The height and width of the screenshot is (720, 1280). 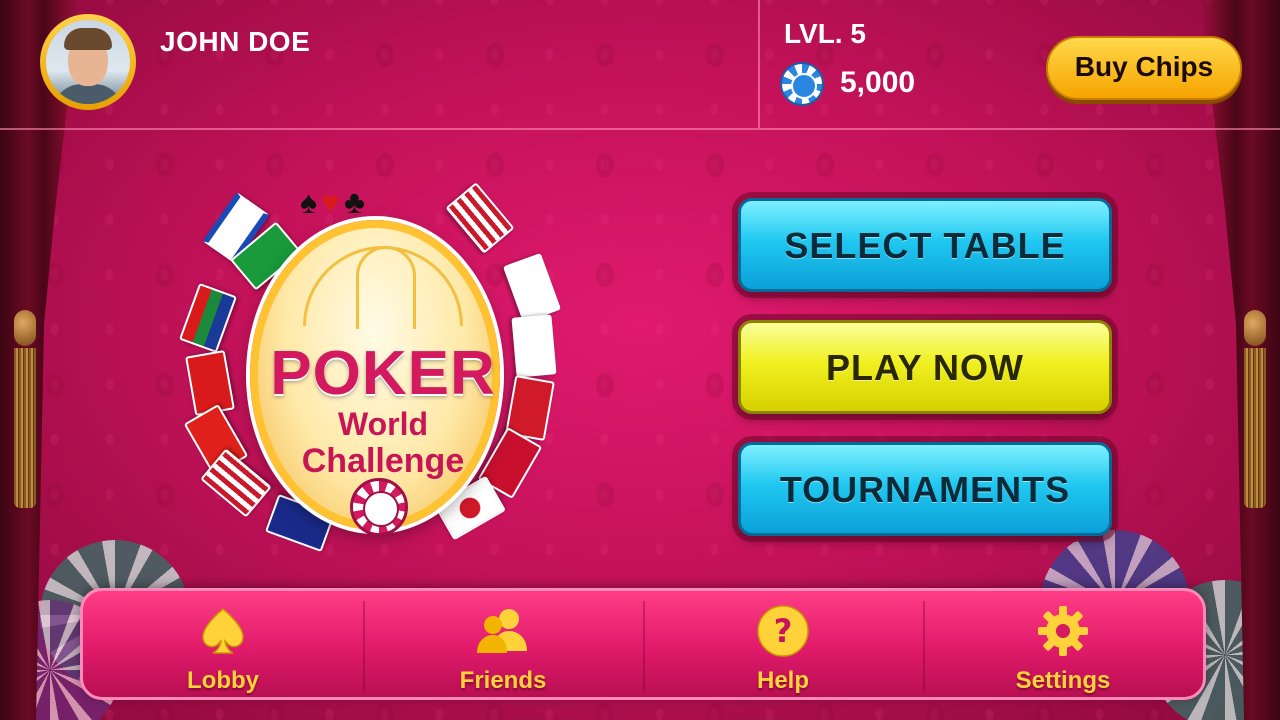 I want to click on poker-chip-icon, so click(x=379, y=507).